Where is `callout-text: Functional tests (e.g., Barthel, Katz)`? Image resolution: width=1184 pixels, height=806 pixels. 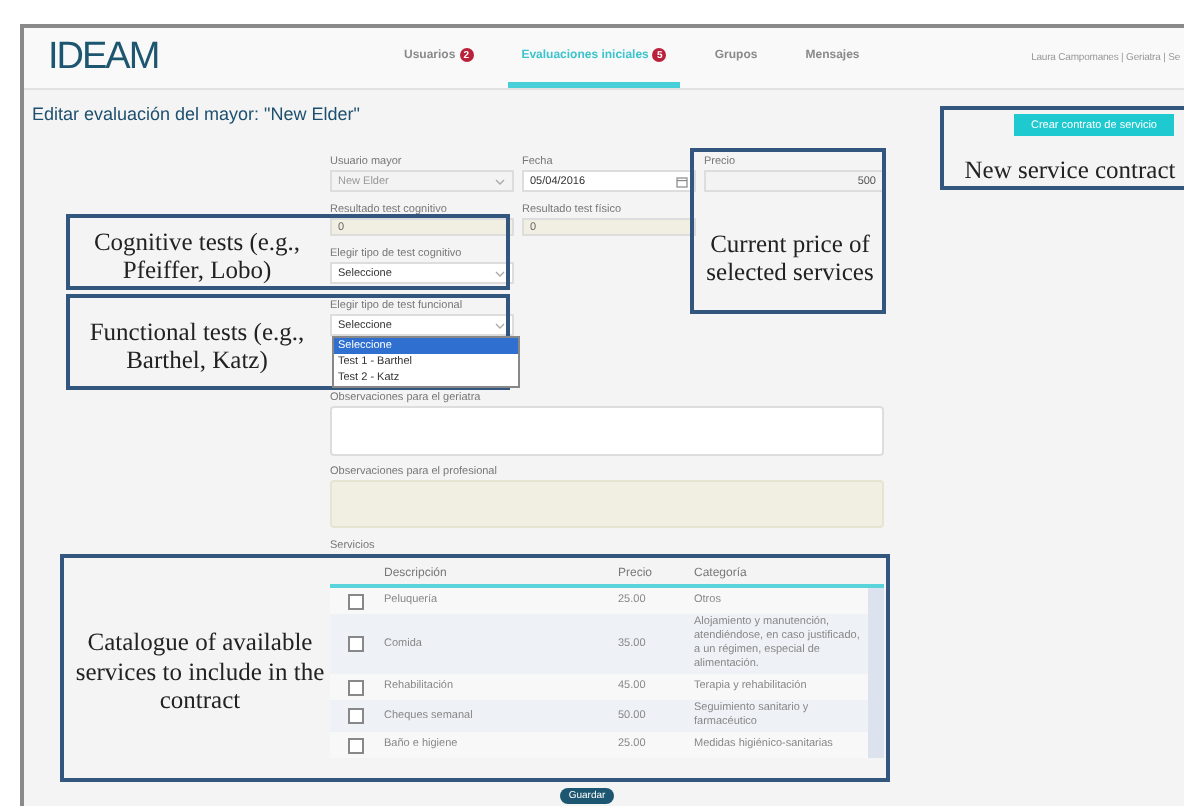
callout-text: Functional tests (e.g., Barthel, Katz) is located at coordinates (197, 346).